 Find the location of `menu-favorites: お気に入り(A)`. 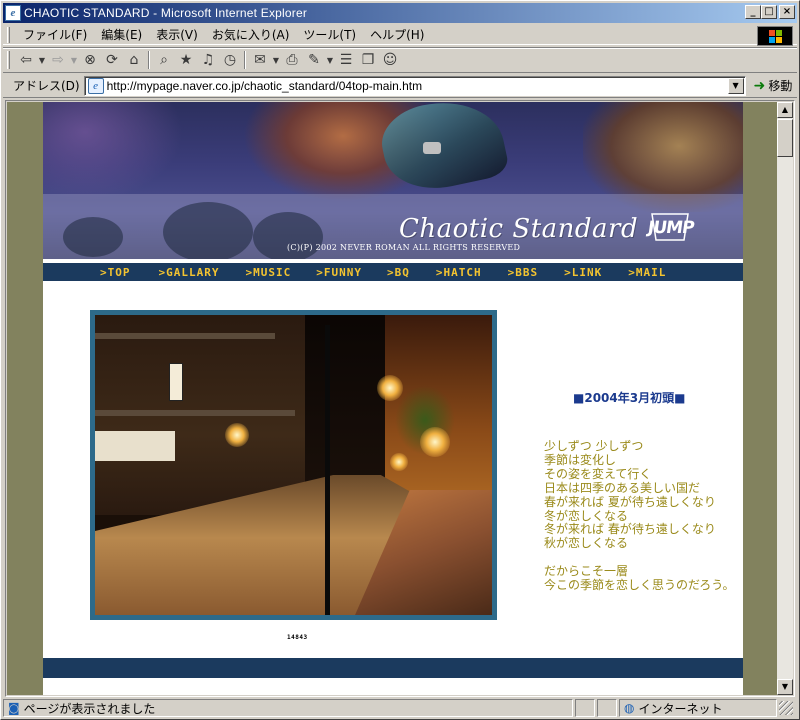

menu-favorites: お気に入り(A) is located at coordinates (251, 34).